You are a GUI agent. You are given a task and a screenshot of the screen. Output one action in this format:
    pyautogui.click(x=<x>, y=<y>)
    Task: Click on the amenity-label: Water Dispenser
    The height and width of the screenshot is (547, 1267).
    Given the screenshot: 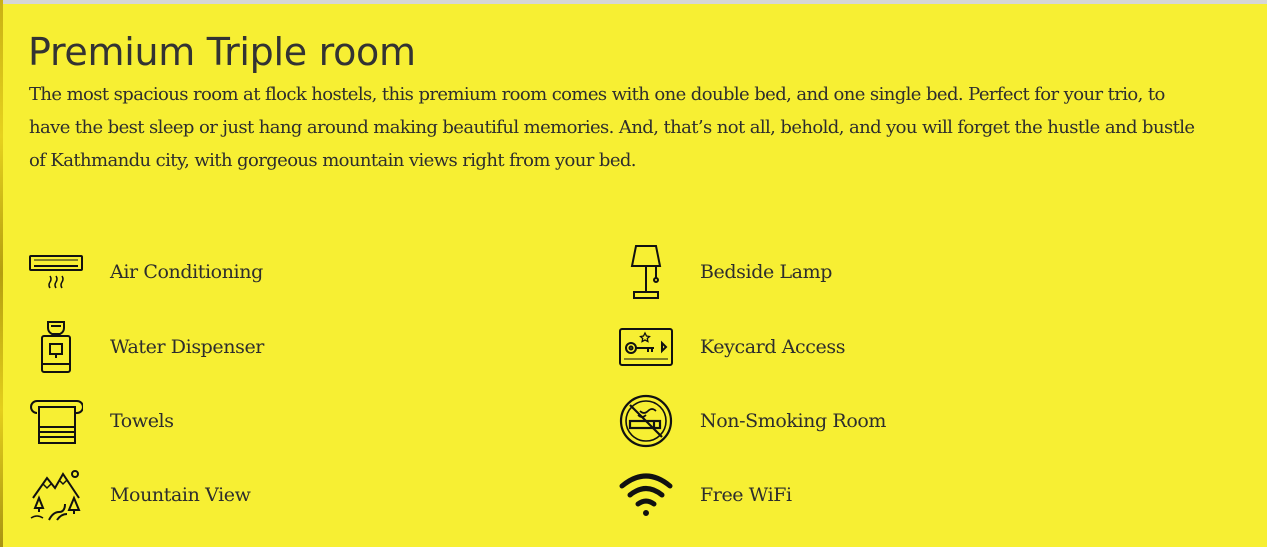 What is the action you would take?
    pyautogui.click(x=187, y=347)
    